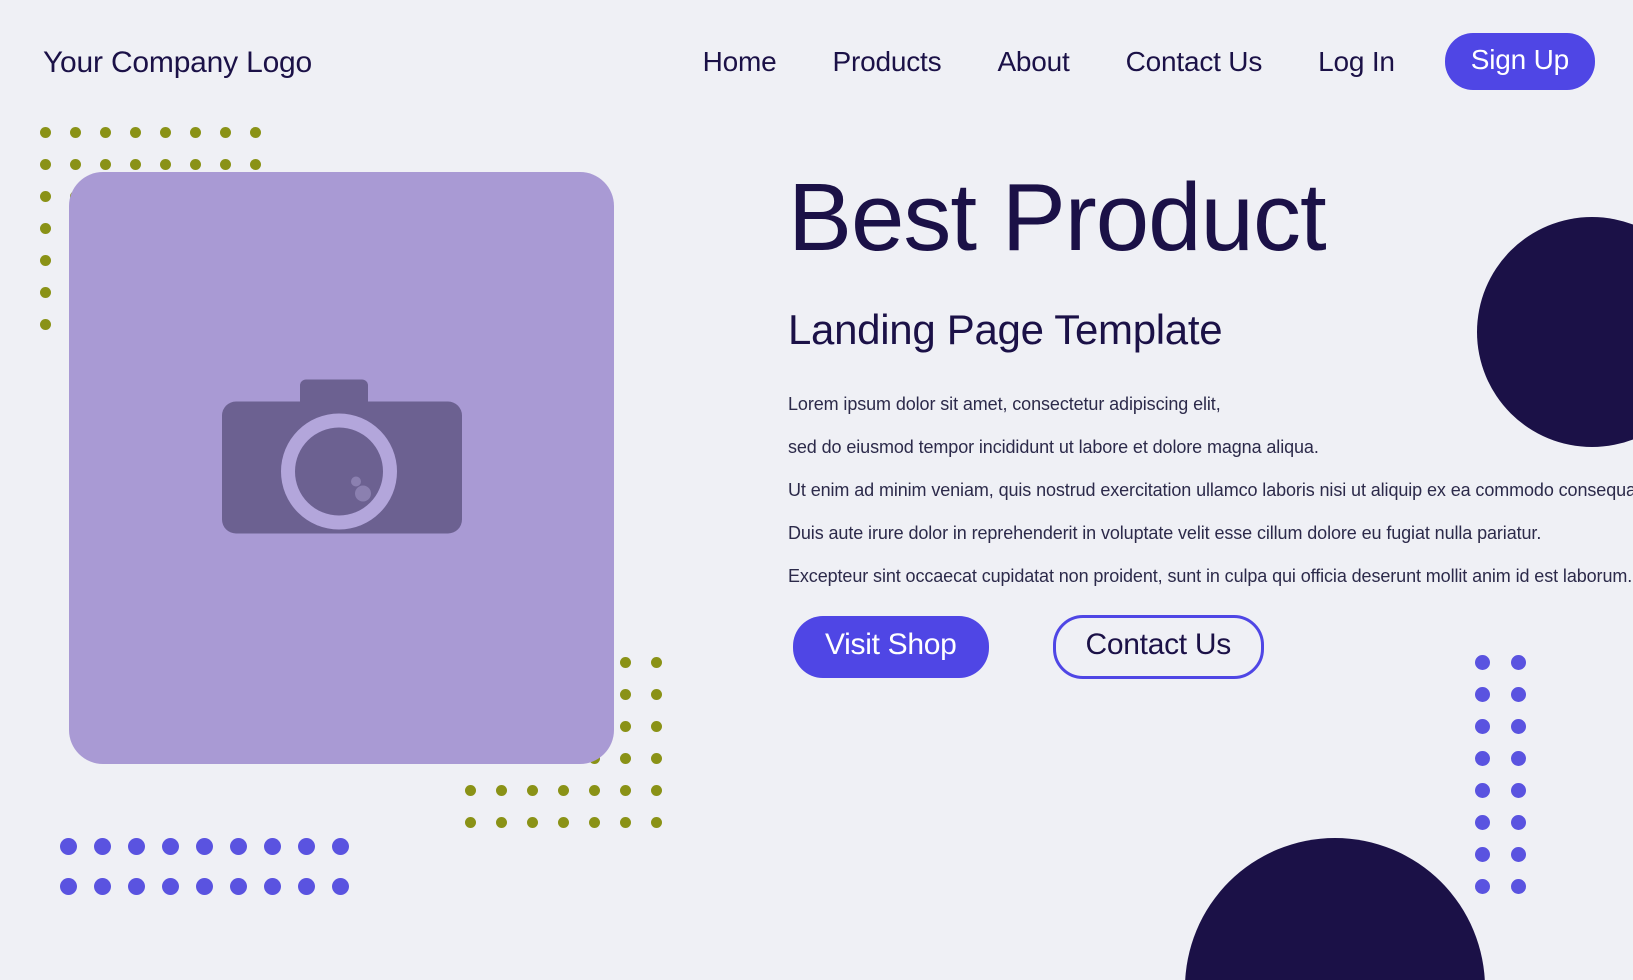 The image size is (1633, 980). What do you see at coordinates (1356, 62) in the screenshot?
I see `nav-item-log-in: Log In` at bounding box center [1356, 62].